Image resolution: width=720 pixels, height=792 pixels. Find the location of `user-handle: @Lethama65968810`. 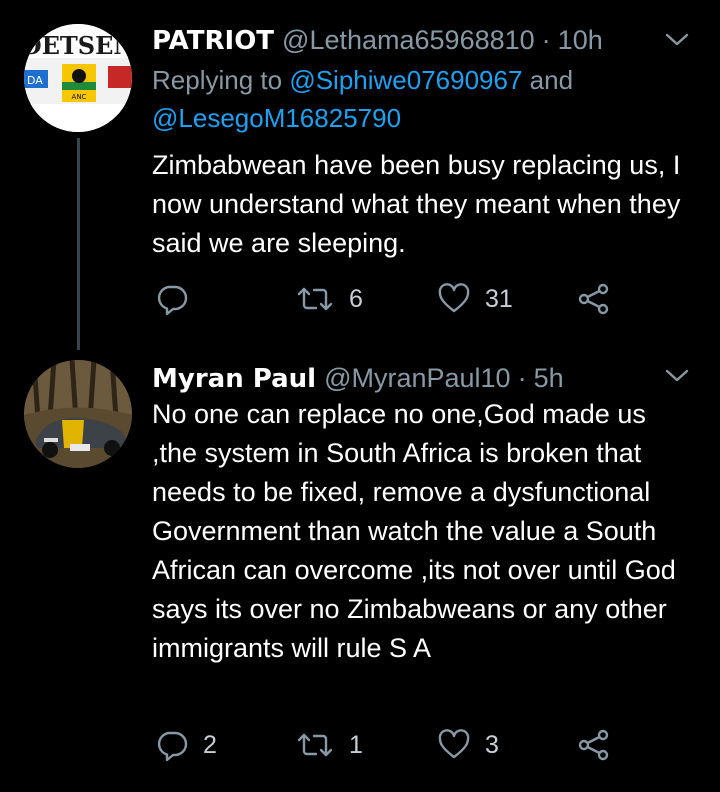

user-handle: @Lethama65968810 is located at coordinates (408, 40).